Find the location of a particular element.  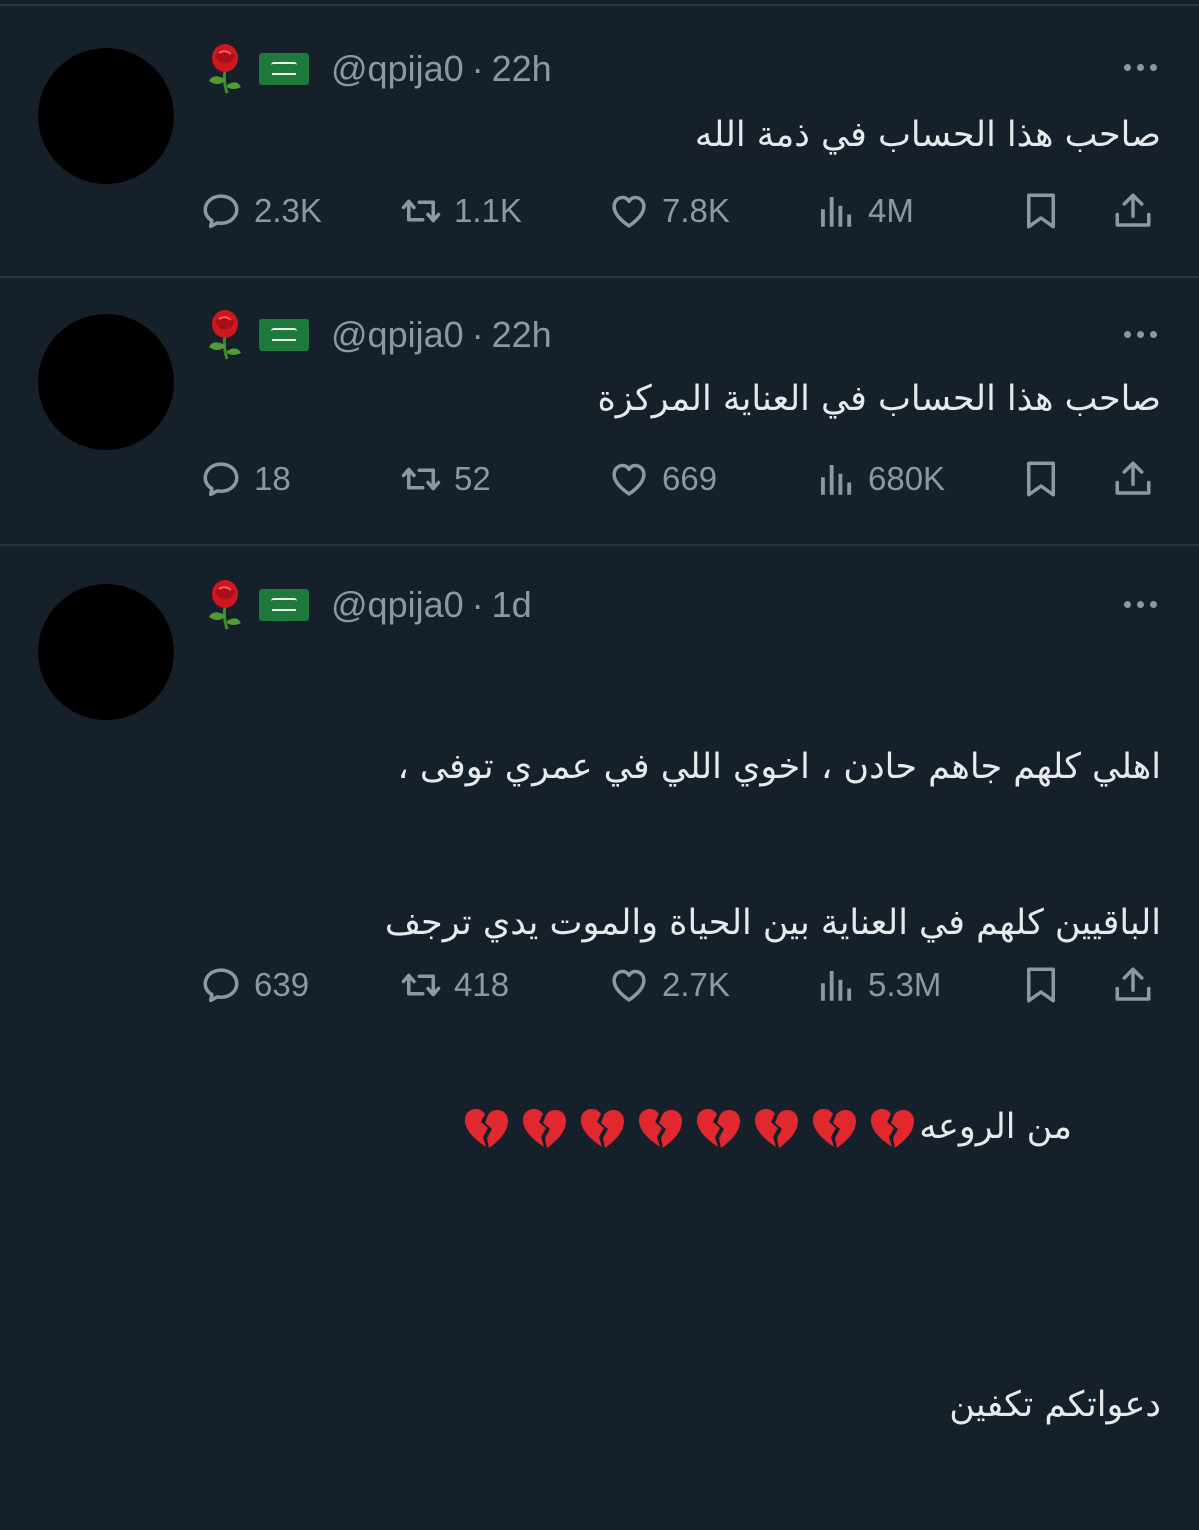

views-button: 680K is located at coordinates (879, 479).